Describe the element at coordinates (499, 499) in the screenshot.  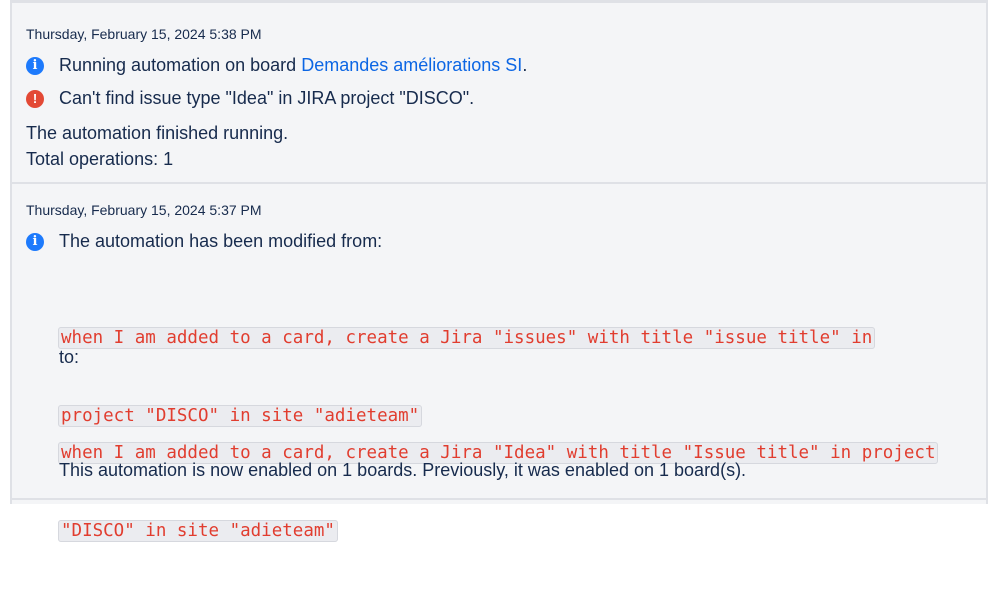
I see `divider` at that location.